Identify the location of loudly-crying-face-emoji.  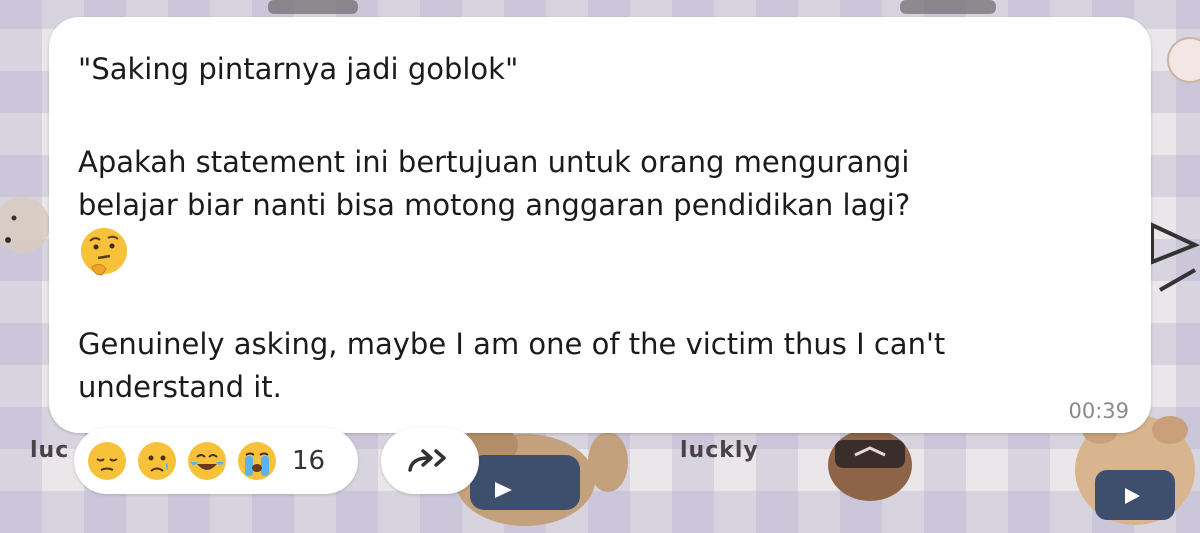
(257, 461).